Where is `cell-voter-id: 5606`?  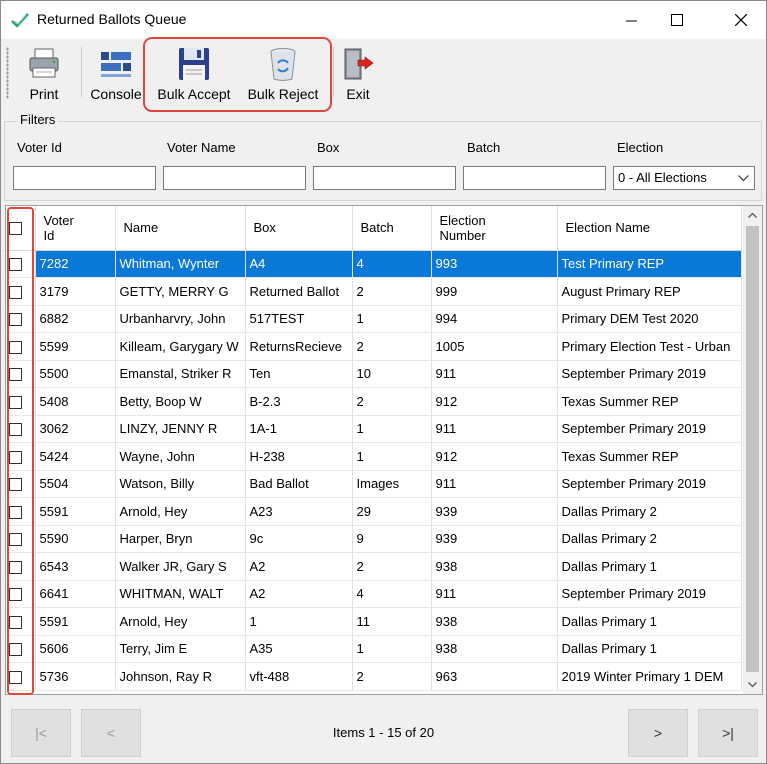 cell-voter-id: 5606 is located at coordinates (75, 649).